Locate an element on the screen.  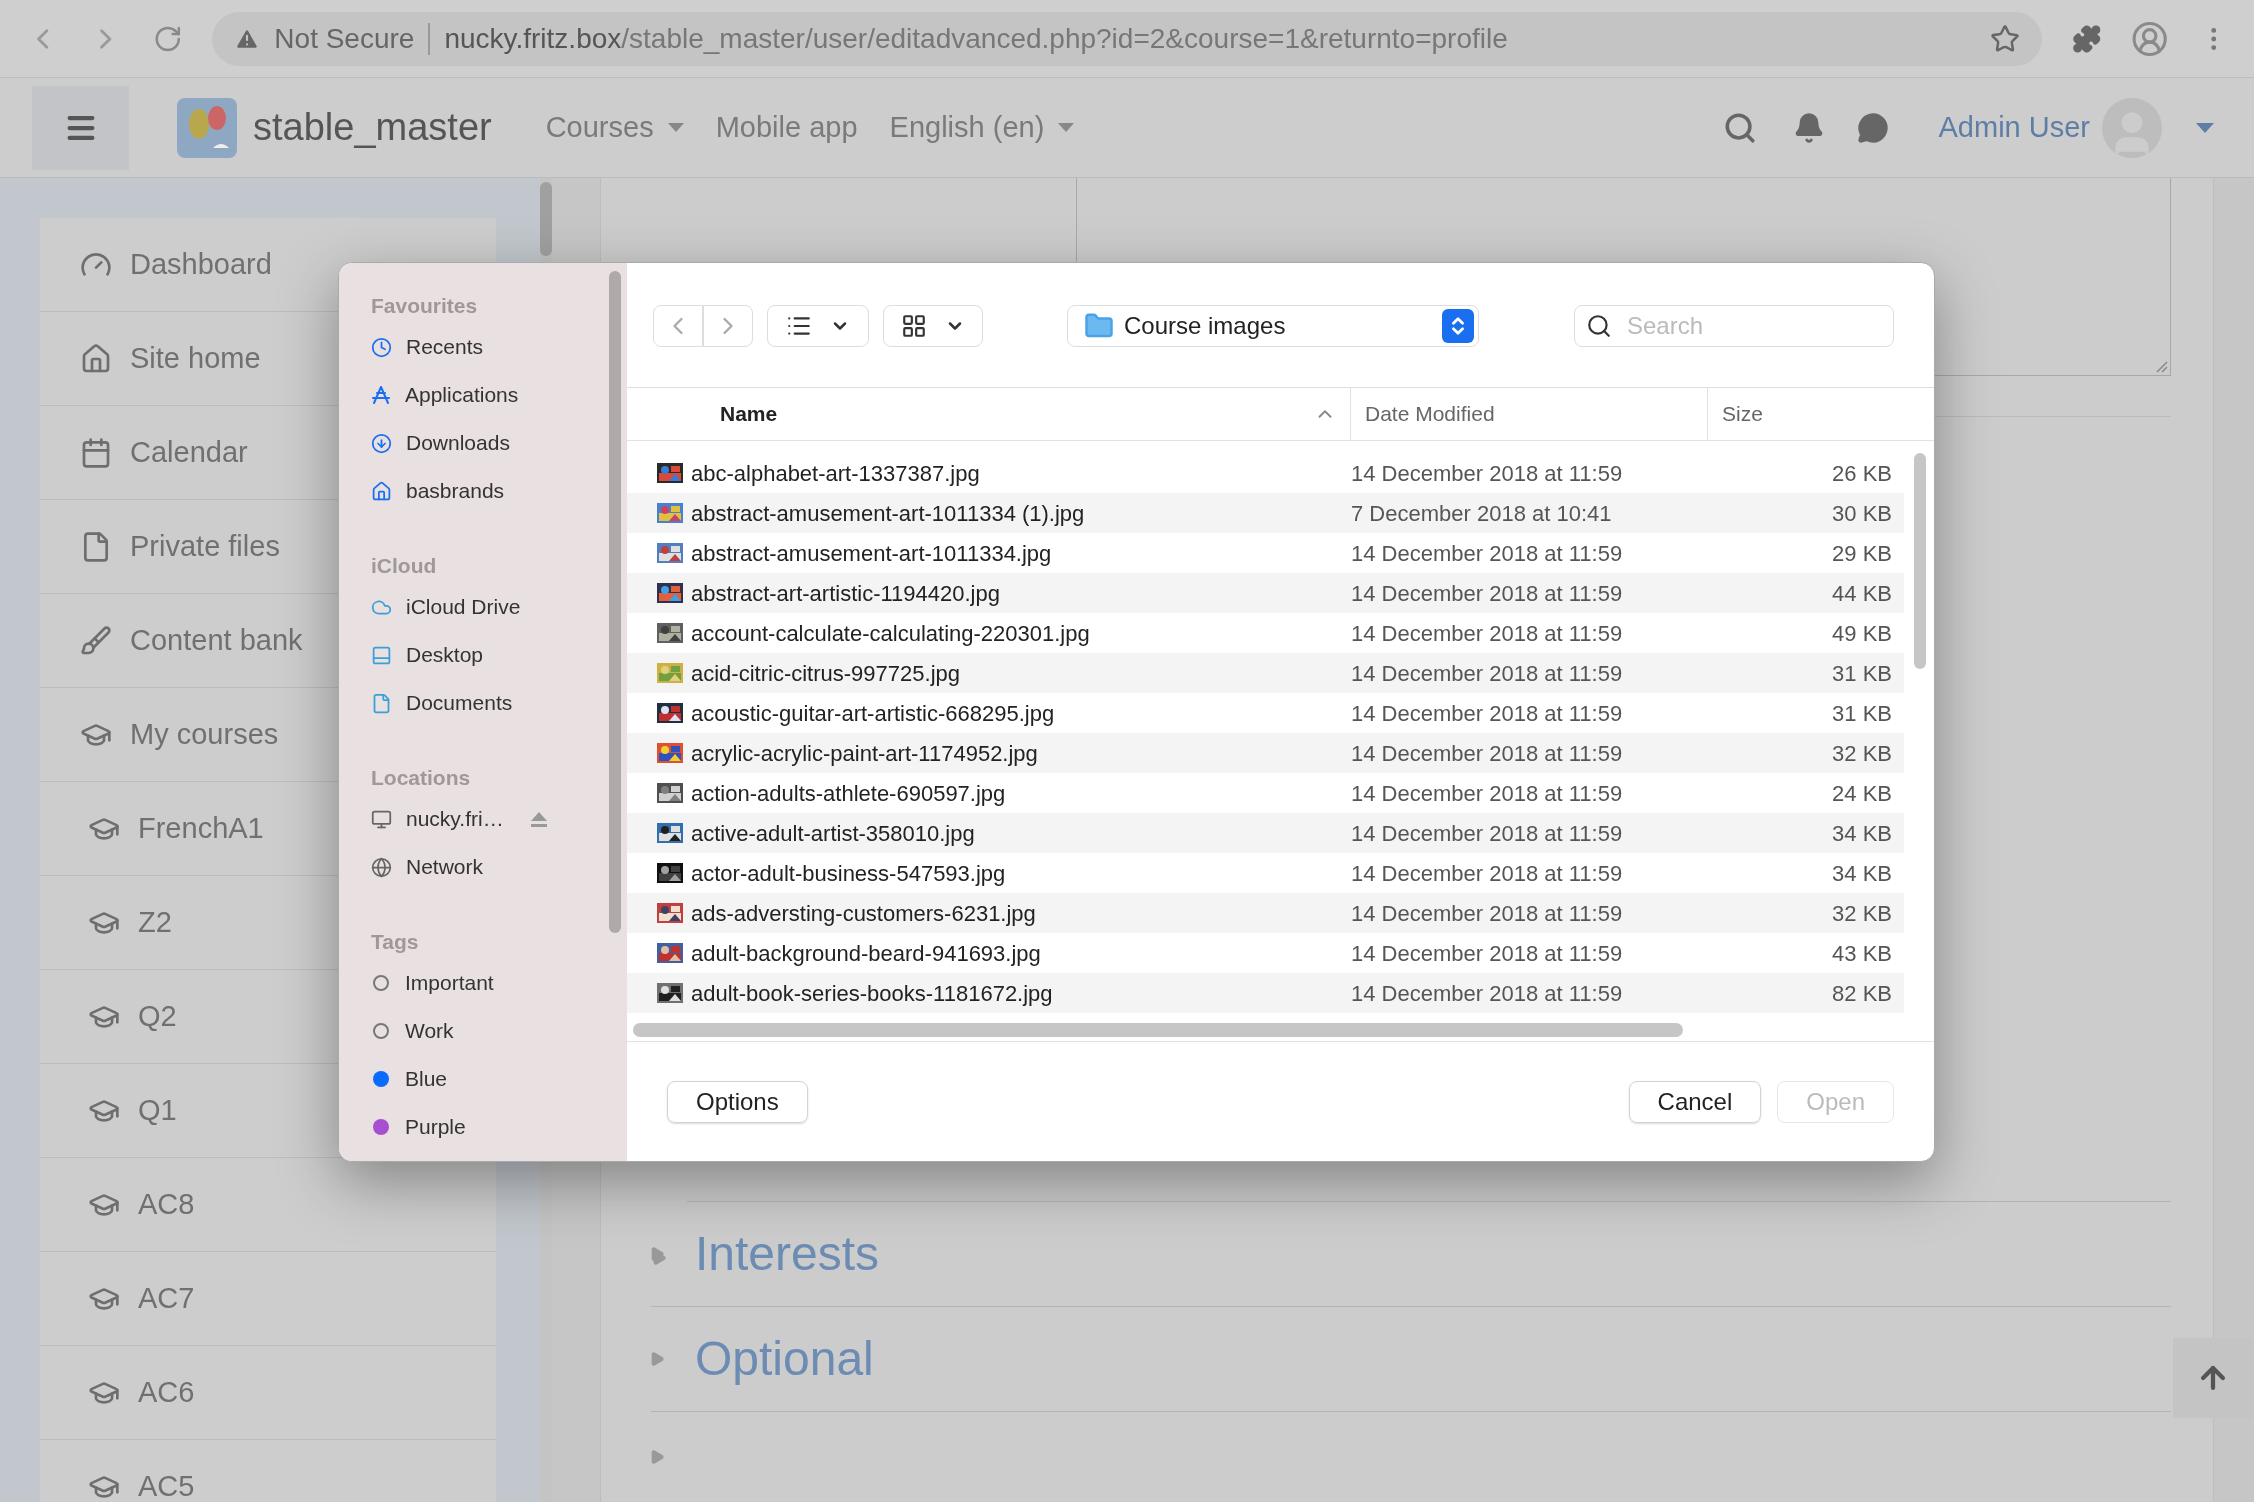
file-name: acid-citric-citrus-997725.jpg is located at coordinates (826, 673).